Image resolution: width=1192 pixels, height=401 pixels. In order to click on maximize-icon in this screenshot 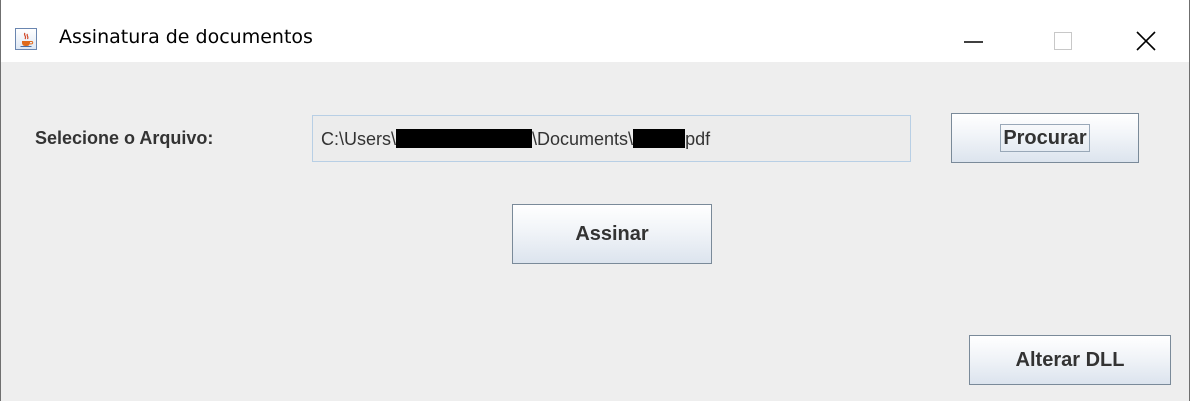, I will do `click(1063, 41)`.